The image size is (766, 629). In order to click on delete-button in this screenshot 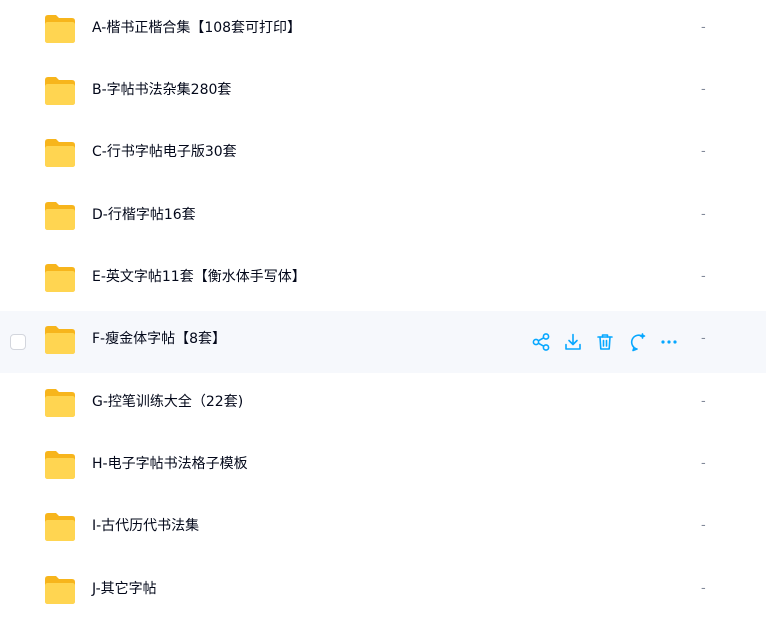, I will do `click(605, 342)`.